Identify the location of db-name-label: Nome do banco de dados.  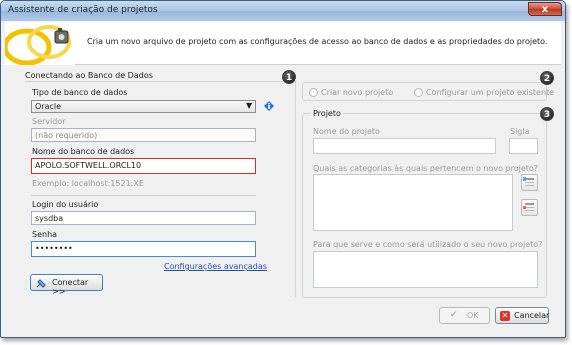
(83, 151).